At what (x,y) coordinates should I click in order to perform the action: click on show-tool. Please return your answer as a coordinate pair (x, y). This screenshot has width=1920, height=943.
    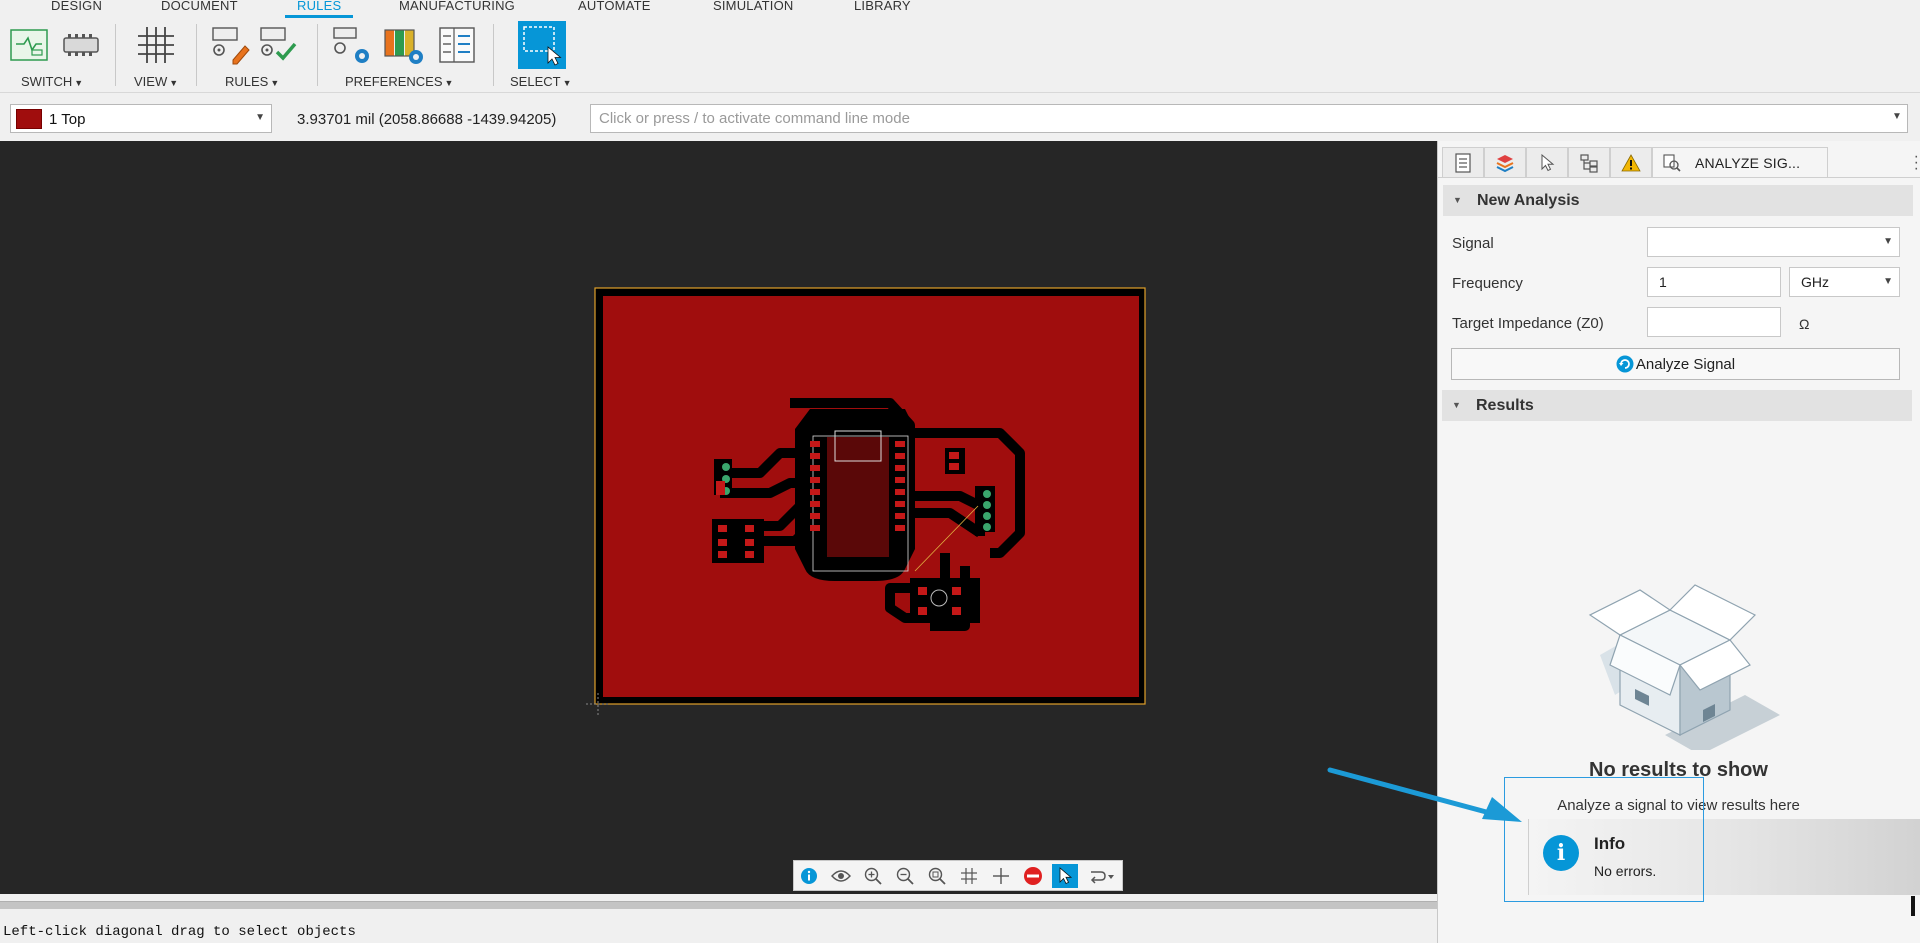
    Looking at the image, I should click on (841, 876).